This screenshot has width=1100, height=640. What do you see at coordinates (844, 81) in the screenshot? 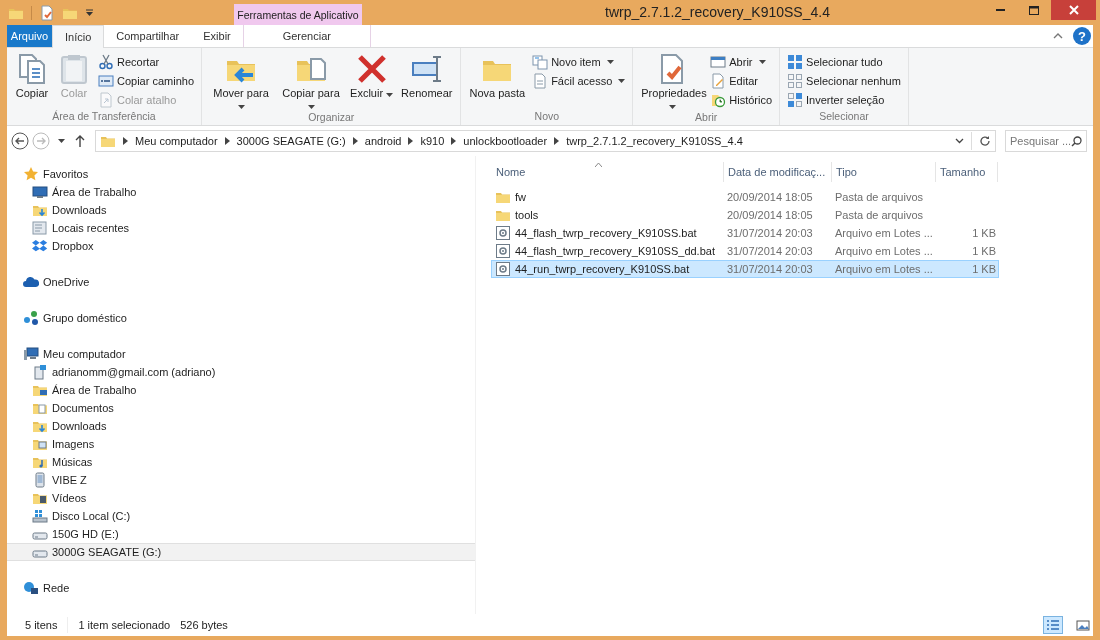
I see `ribbon-button: Selecionar nenhum` at bounding box center [844, 81].